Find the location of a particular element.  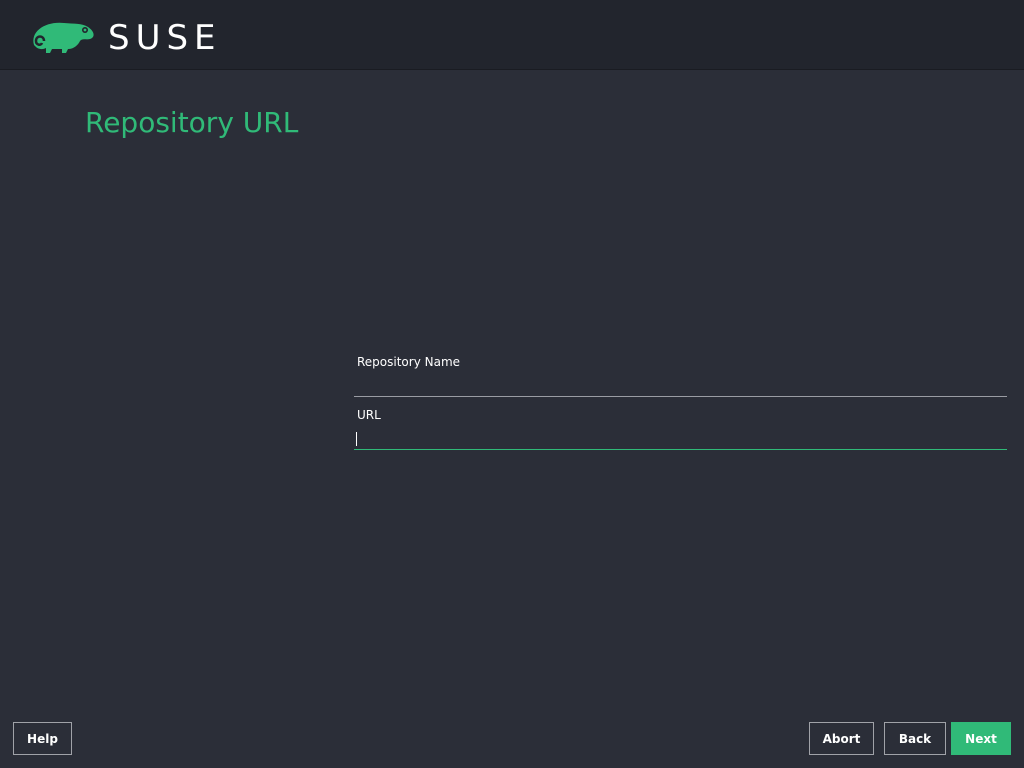

brand-name: SUSE is located at coordinates (165, 38).